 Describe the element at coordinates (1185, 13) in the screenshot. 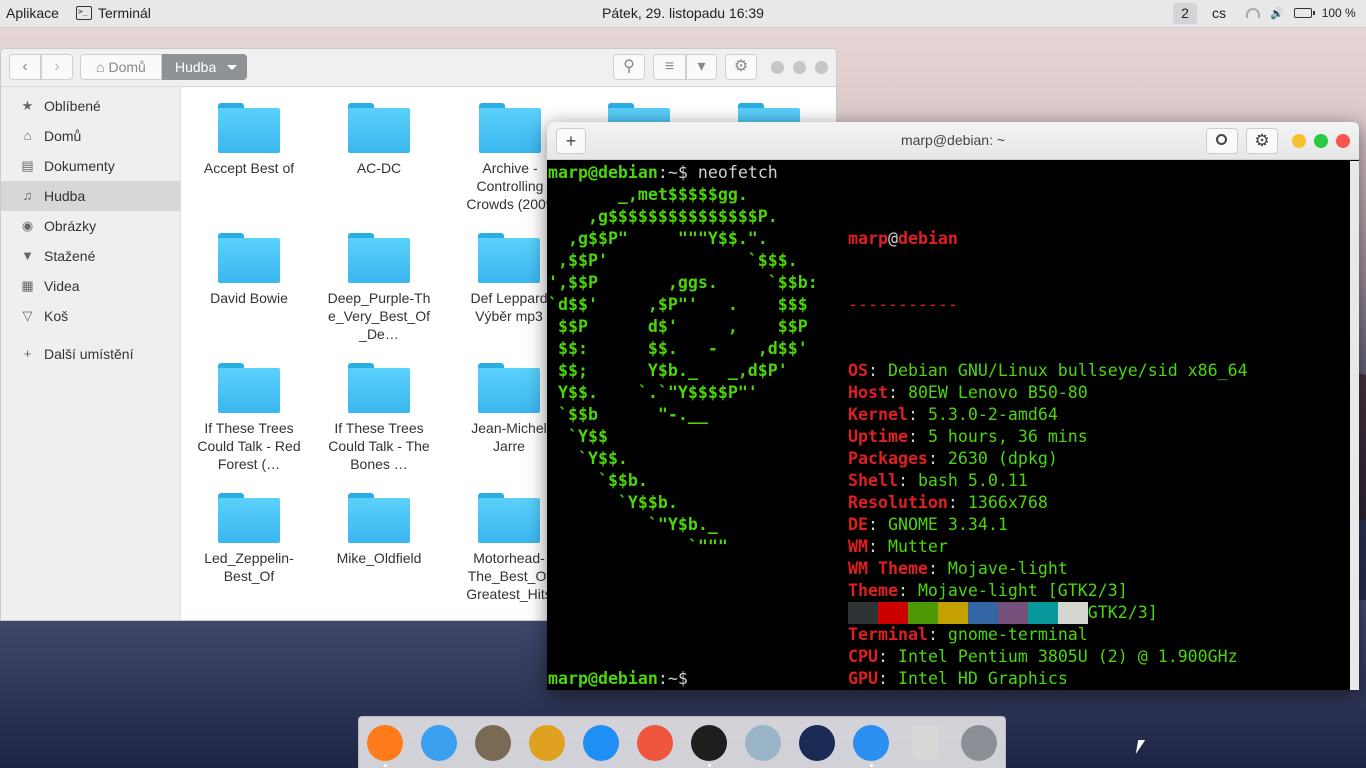

I see `workspace-indicator: 2` at that location.